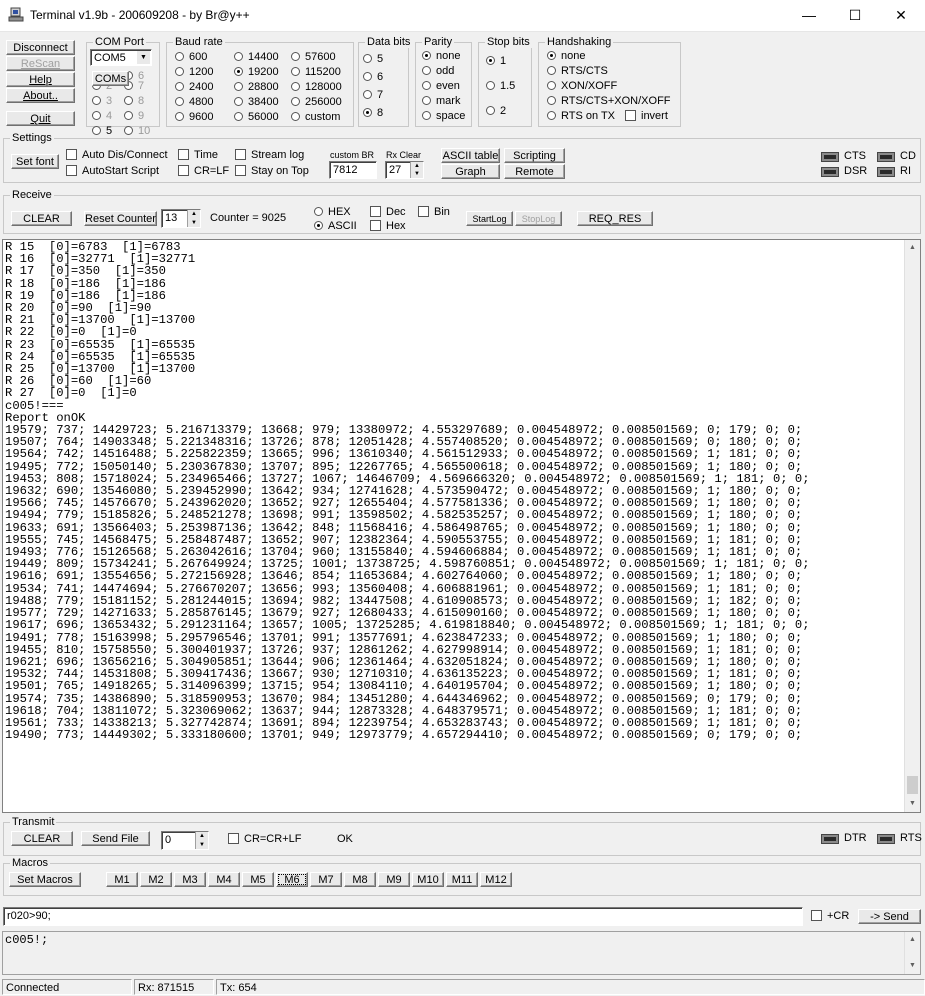 The image size is (925, 996). What do you see at coordinates (134, 116) in the screenshot?
I see `com-radio-9: 9` at bounding box center [134, 116].